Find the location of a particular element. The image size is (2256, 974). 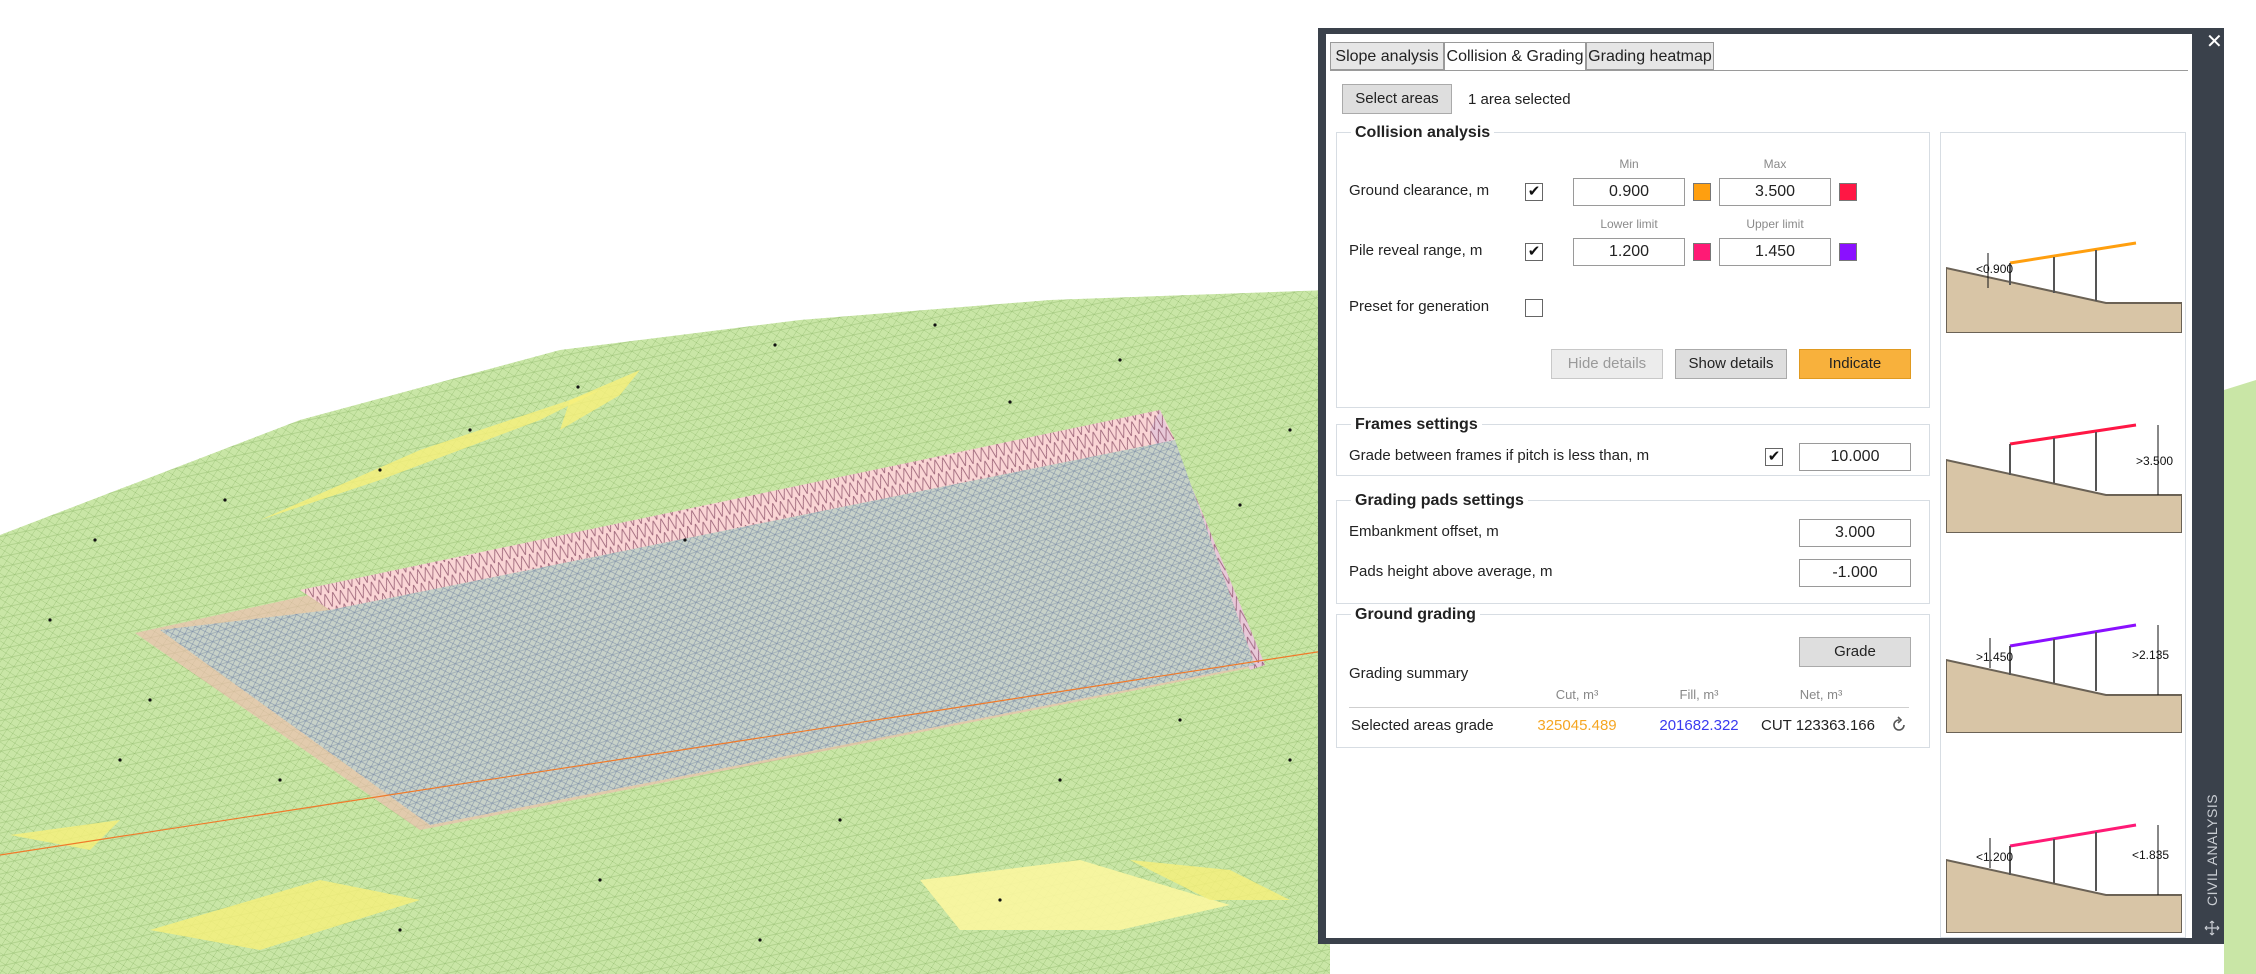

hide-details-button: Hide details is located at coordinates (1607, 364).